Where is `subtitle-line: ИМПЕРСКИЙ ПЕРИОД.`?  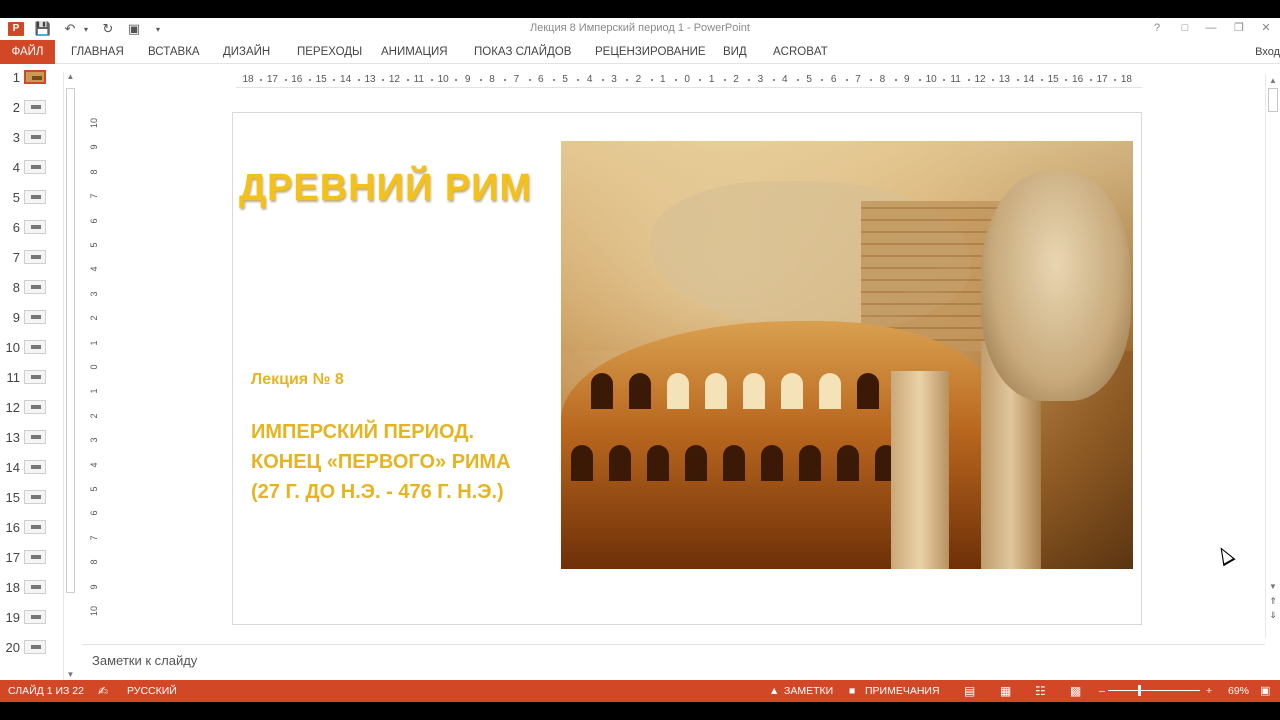
subtitle-line: ИМПЕРСКИЙ ПЕРИОД. is located at coordinates (362, 432).